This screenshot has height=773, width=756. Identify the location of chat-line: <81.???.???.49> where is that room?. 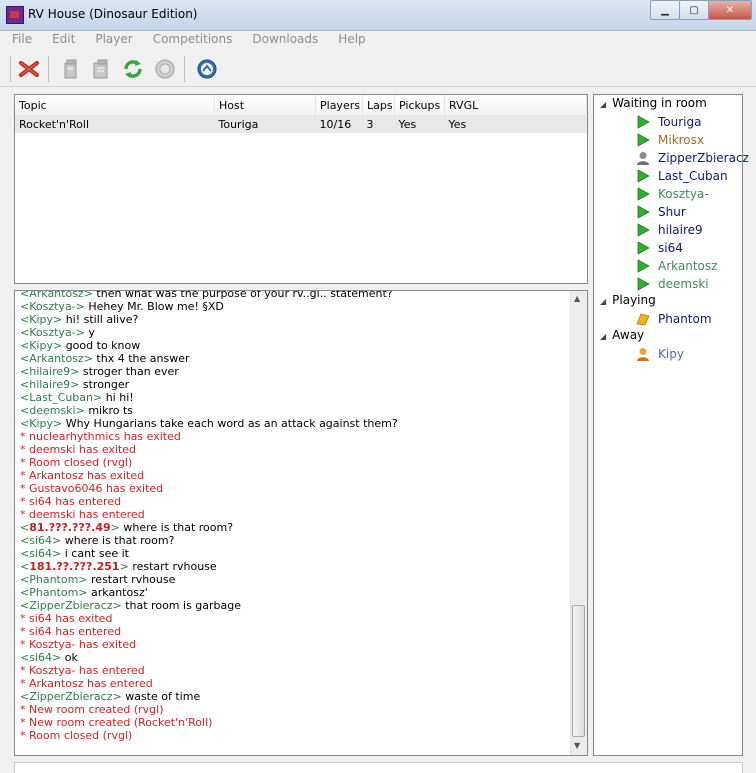
(127, 527).